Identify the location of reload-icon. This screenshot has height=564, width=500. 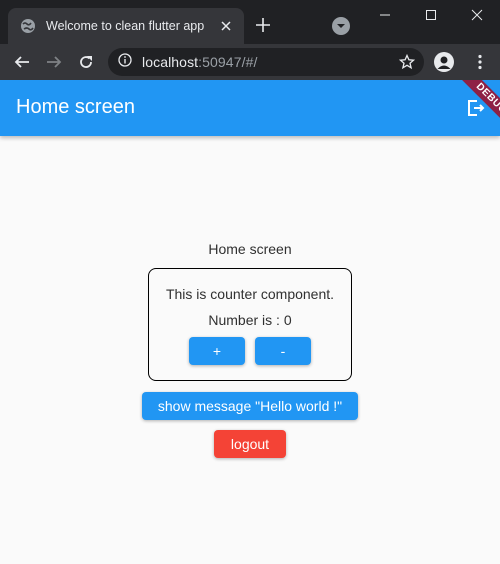
(86, 62).